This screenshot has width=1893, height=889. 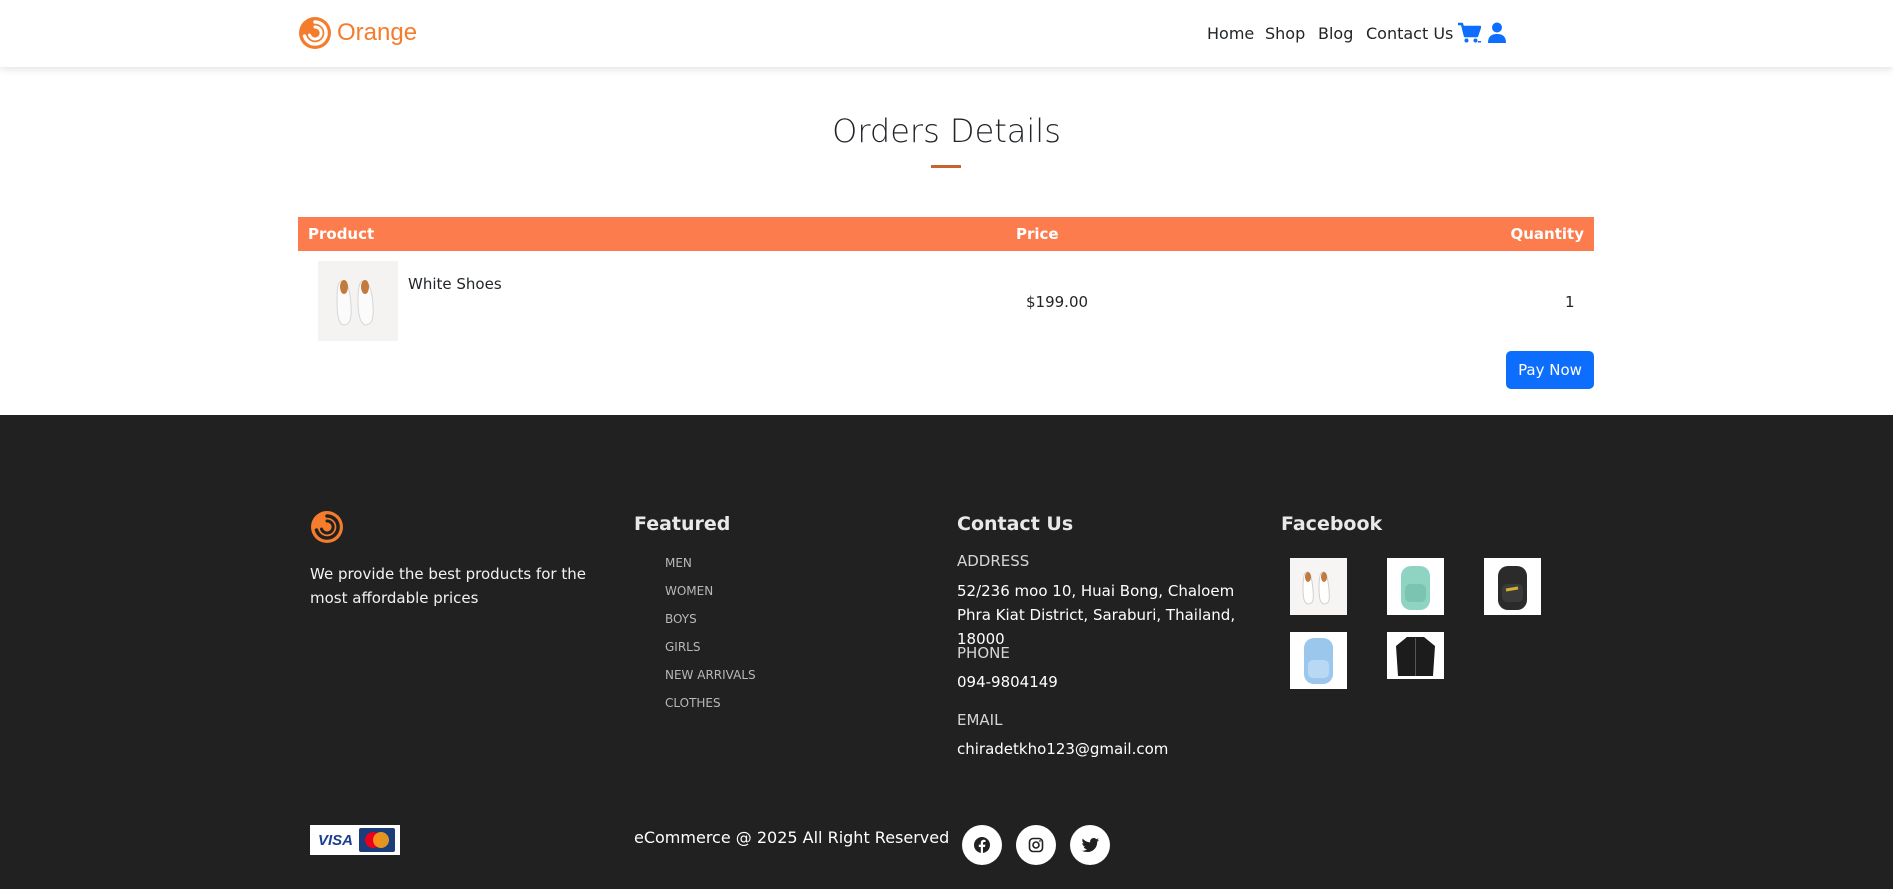 I want to click on product-quantity: 1, so click(x=1570, y=302).